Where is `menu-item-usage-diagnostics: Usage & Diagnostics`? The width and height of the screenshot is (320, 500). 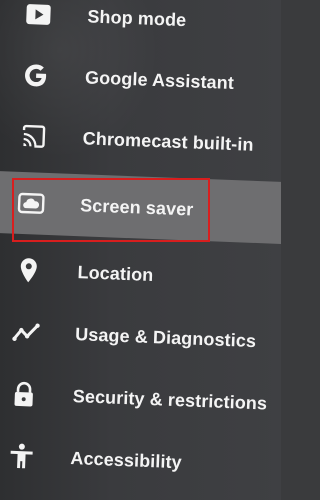
menu-item-usage-diagnostics: Usage & Diagnostics is located at coordinates (140, 336).